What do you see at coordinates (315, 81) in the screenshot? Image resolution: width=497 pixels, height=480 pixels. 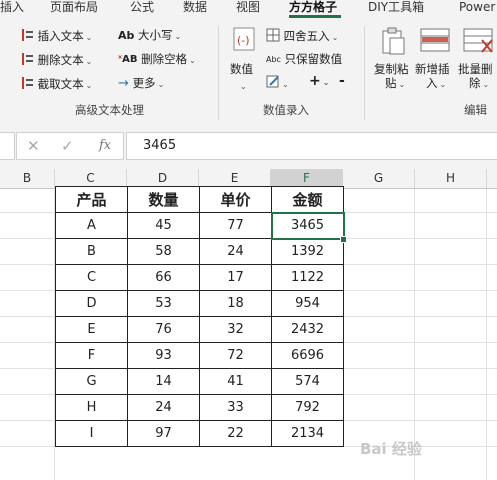 I see `plus-label: +` at bounding box center [315, 81].